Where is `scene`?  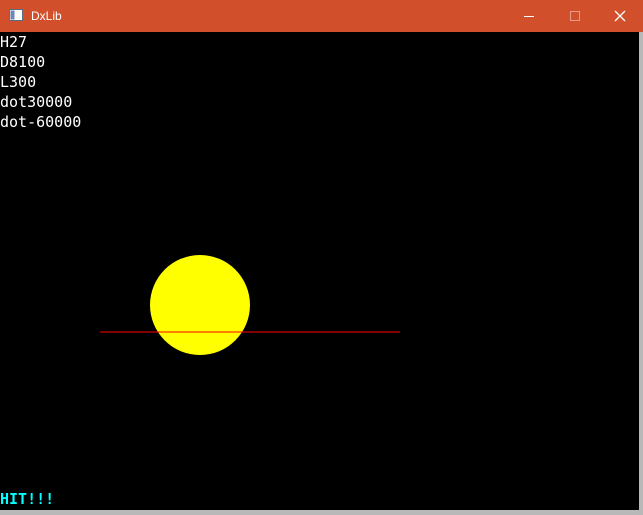 scene is located at coordinates (250, 305).